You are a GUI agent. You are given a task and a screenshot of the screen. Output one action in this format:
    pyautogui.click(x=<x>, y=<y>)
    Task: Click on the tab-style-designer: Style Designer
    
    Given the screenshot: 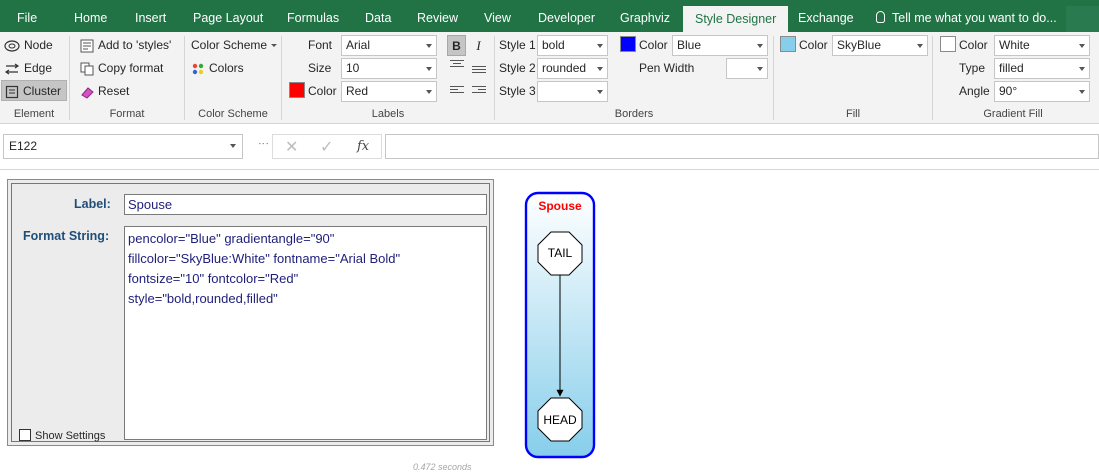 What is the action you would take?
    pyautogui.click(x=736, y=19)
    